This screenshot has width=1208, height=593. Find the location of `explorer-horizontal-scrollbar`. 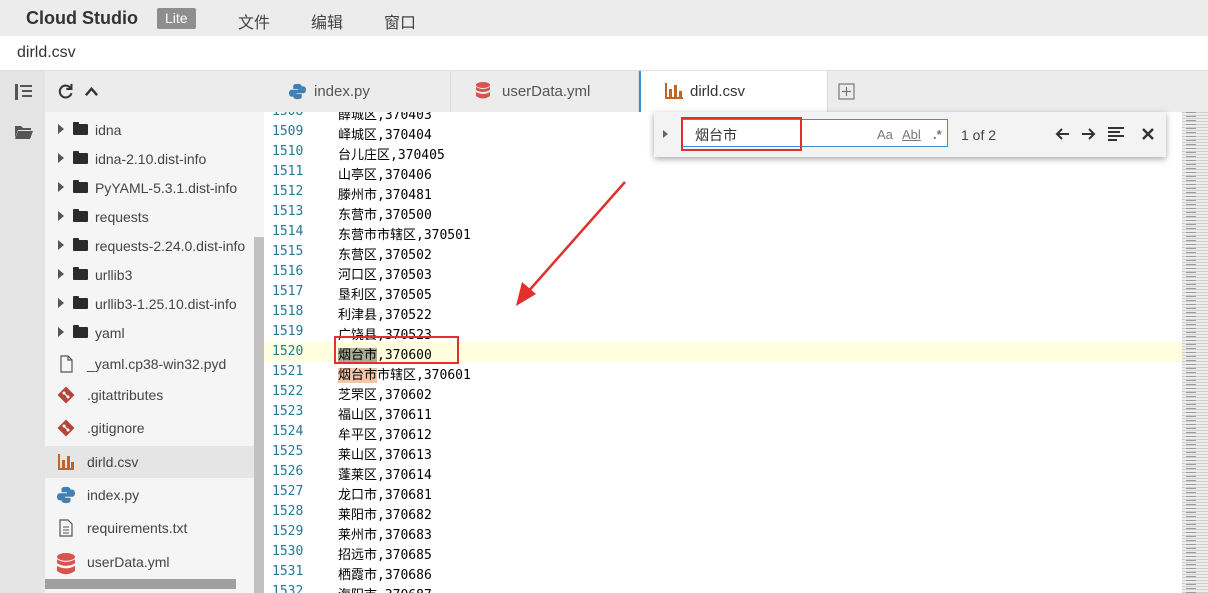

explorer-horizontal-scrollbar is located at coordinates (140, 584).